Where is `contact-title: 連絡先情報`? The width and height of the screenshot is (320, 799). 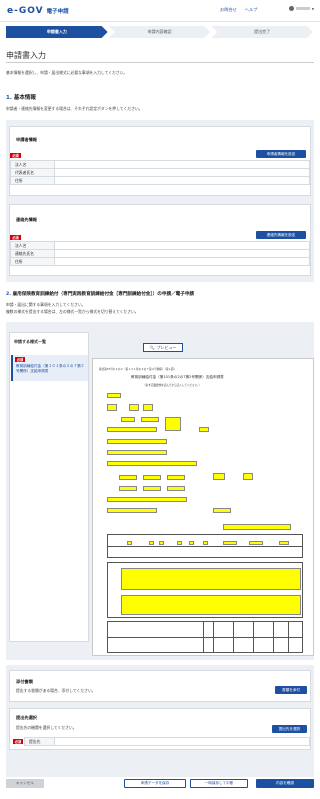
contact-title: 連絡先情報 is located at coordinates (26, 219).